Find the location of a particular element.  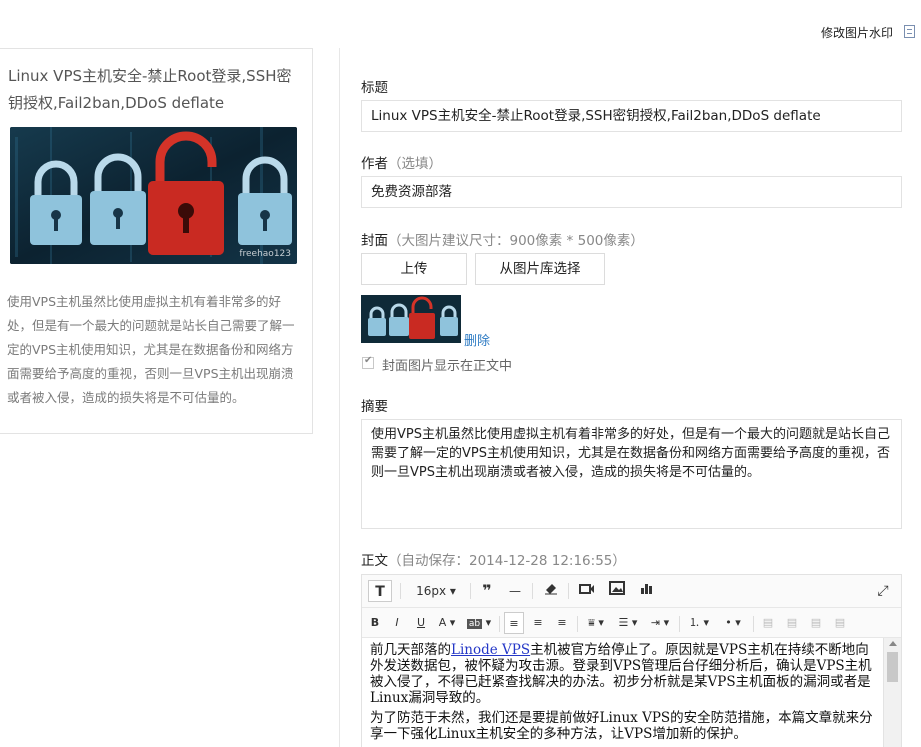

edit-watermark-link: 修改图片水印 is located at coordinates (857, 32).